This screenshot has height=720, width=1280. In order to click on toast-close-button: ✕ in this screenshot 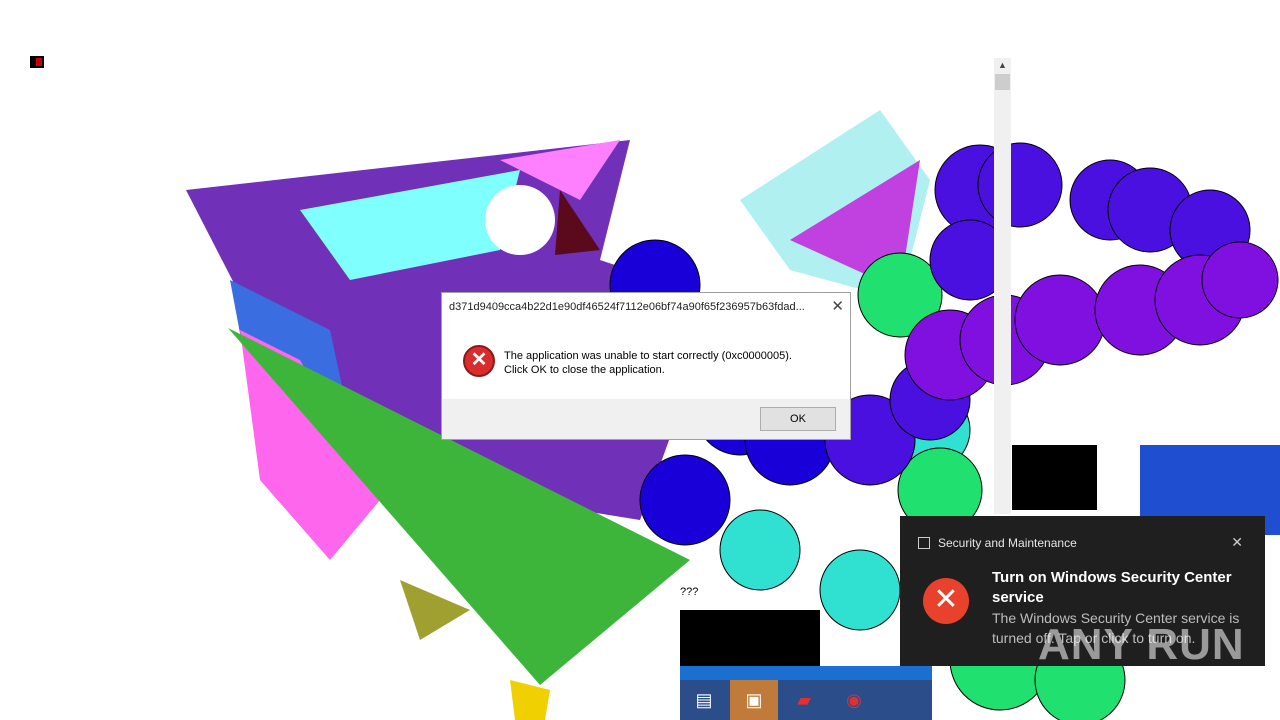, I will do `click(1237, 542)`.